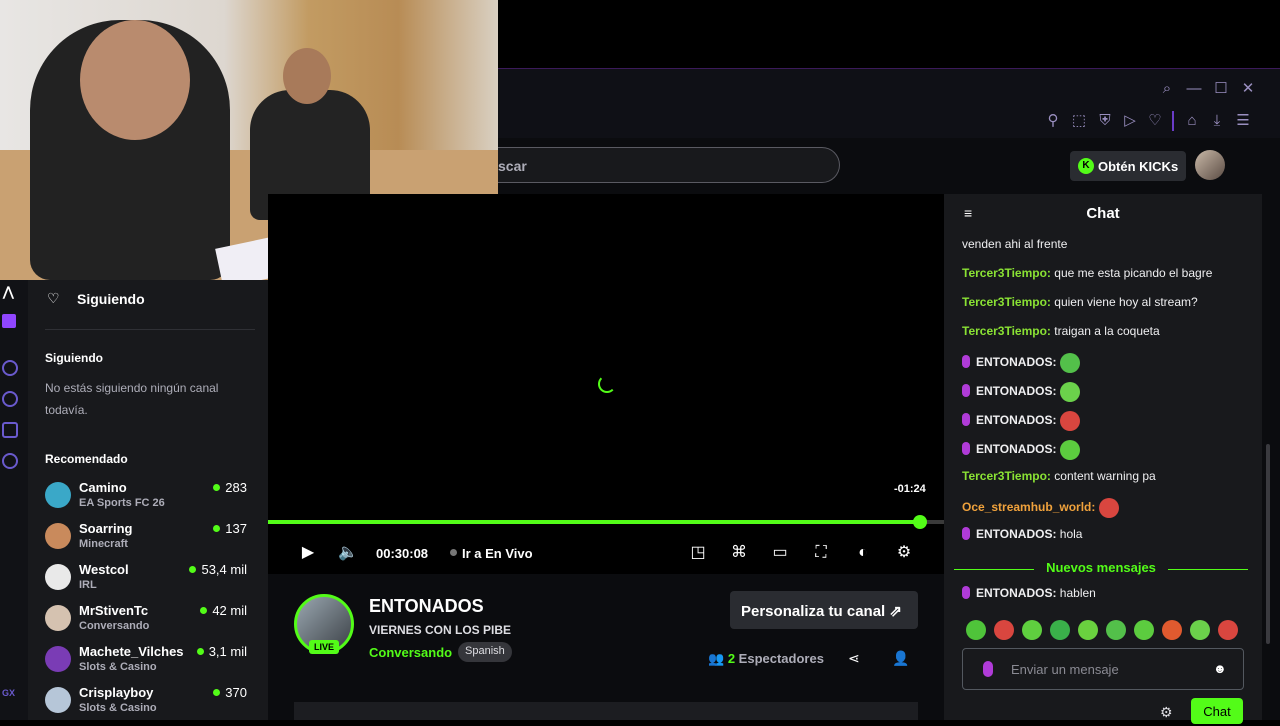  I want to click on follow-user-icon: 👤, so click(900, 658).